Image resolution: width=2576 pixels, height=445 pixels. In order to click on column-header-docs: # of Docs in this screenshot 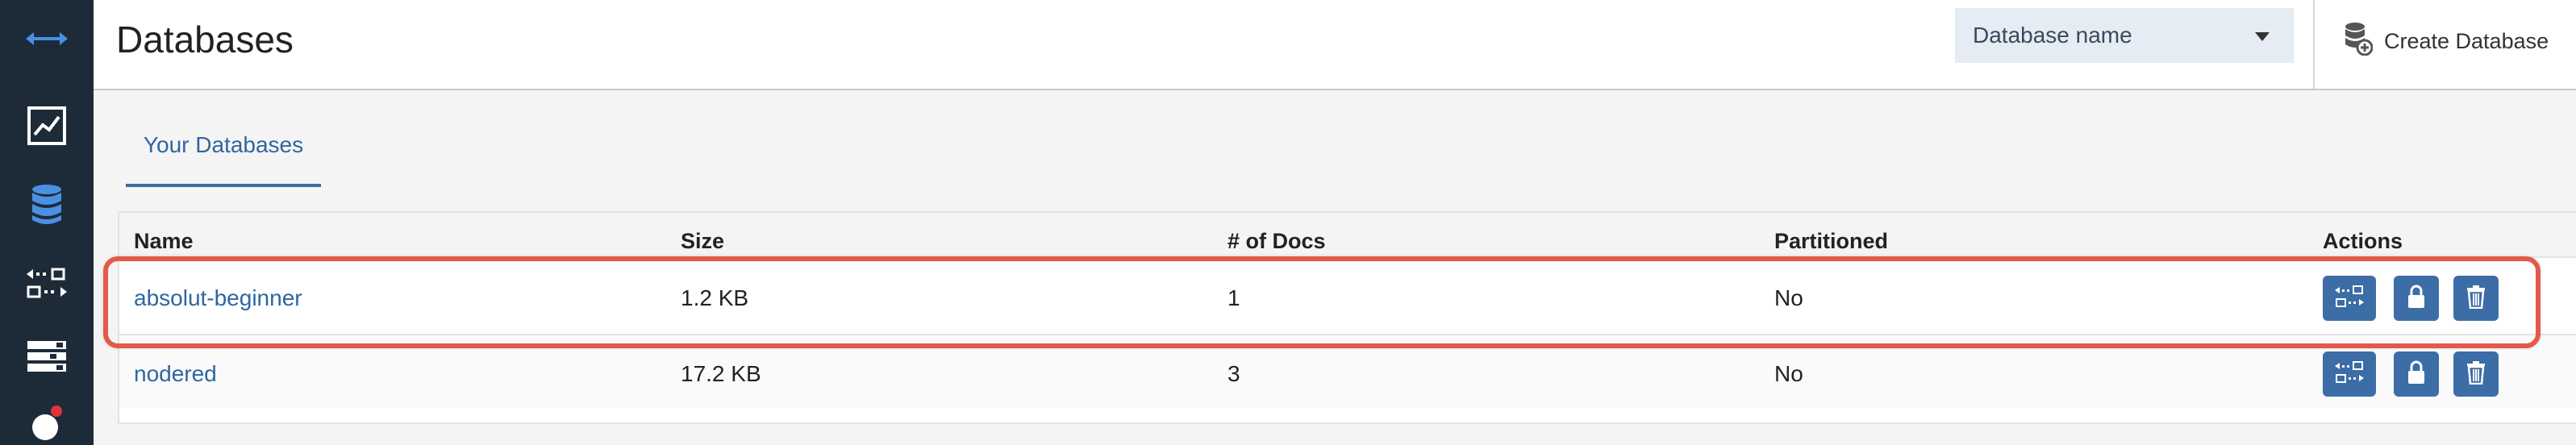, I will do `click(1277, 242)`.